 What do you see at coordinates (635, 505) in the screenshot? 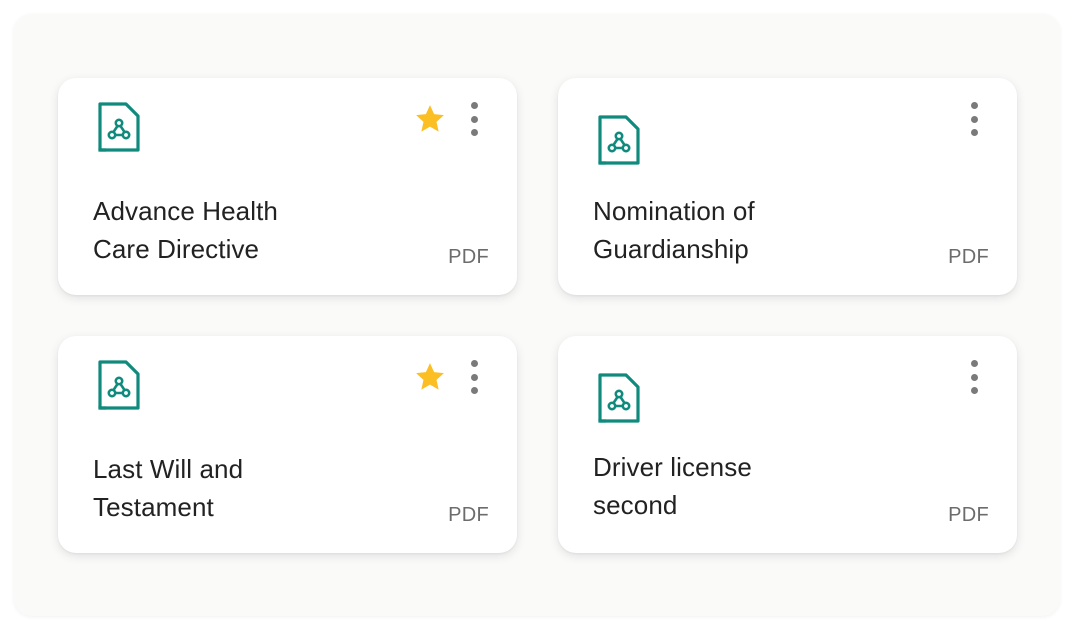
I see `document-title-line2: second` at bounding box center [635, 505].